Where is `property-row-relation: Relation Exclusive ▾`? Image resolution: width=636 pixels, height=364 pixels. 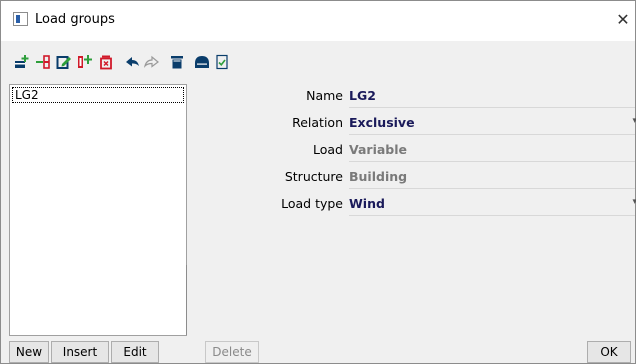 property-row-relation: Relation Exclusive ▾ is located at coordinates (412, 123).